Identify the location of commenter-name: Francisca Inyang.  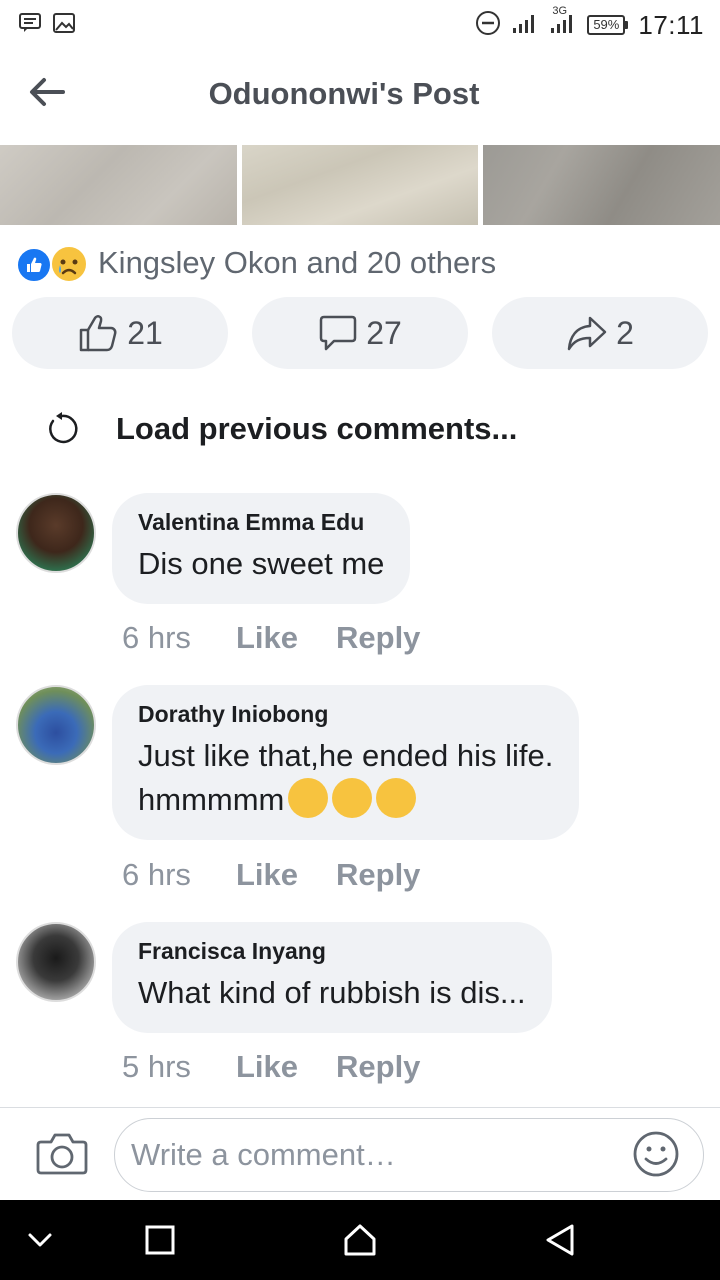
(332, 951).